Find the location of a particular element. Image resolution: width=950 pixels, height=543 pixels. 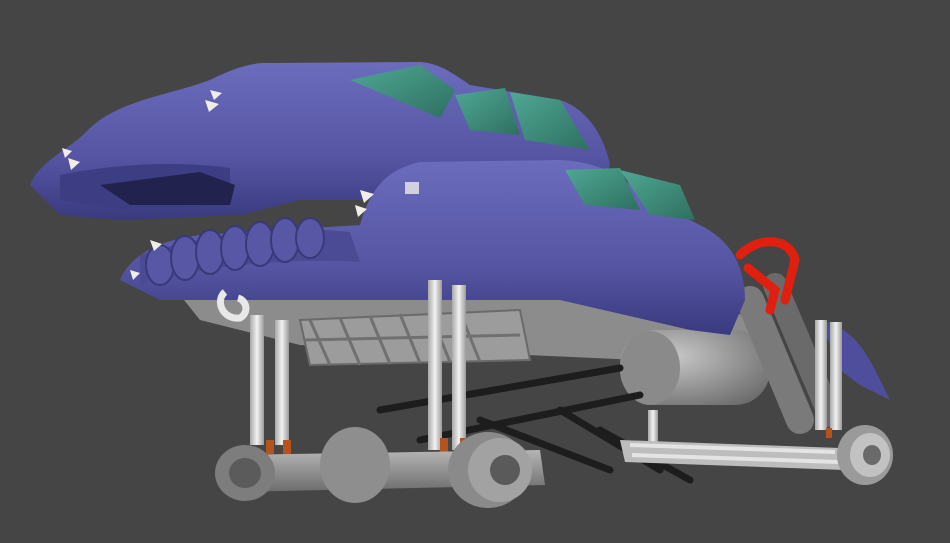

rear-axle is located at coordinates (380, 467).